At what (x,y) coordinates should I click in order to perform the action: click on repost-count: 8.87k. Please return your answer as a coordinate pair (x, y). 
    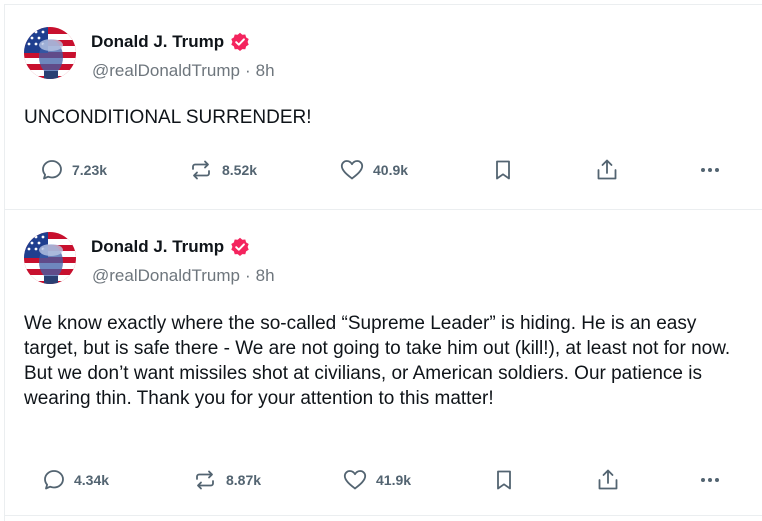
    Looking at the image, I should click on (244, 480).